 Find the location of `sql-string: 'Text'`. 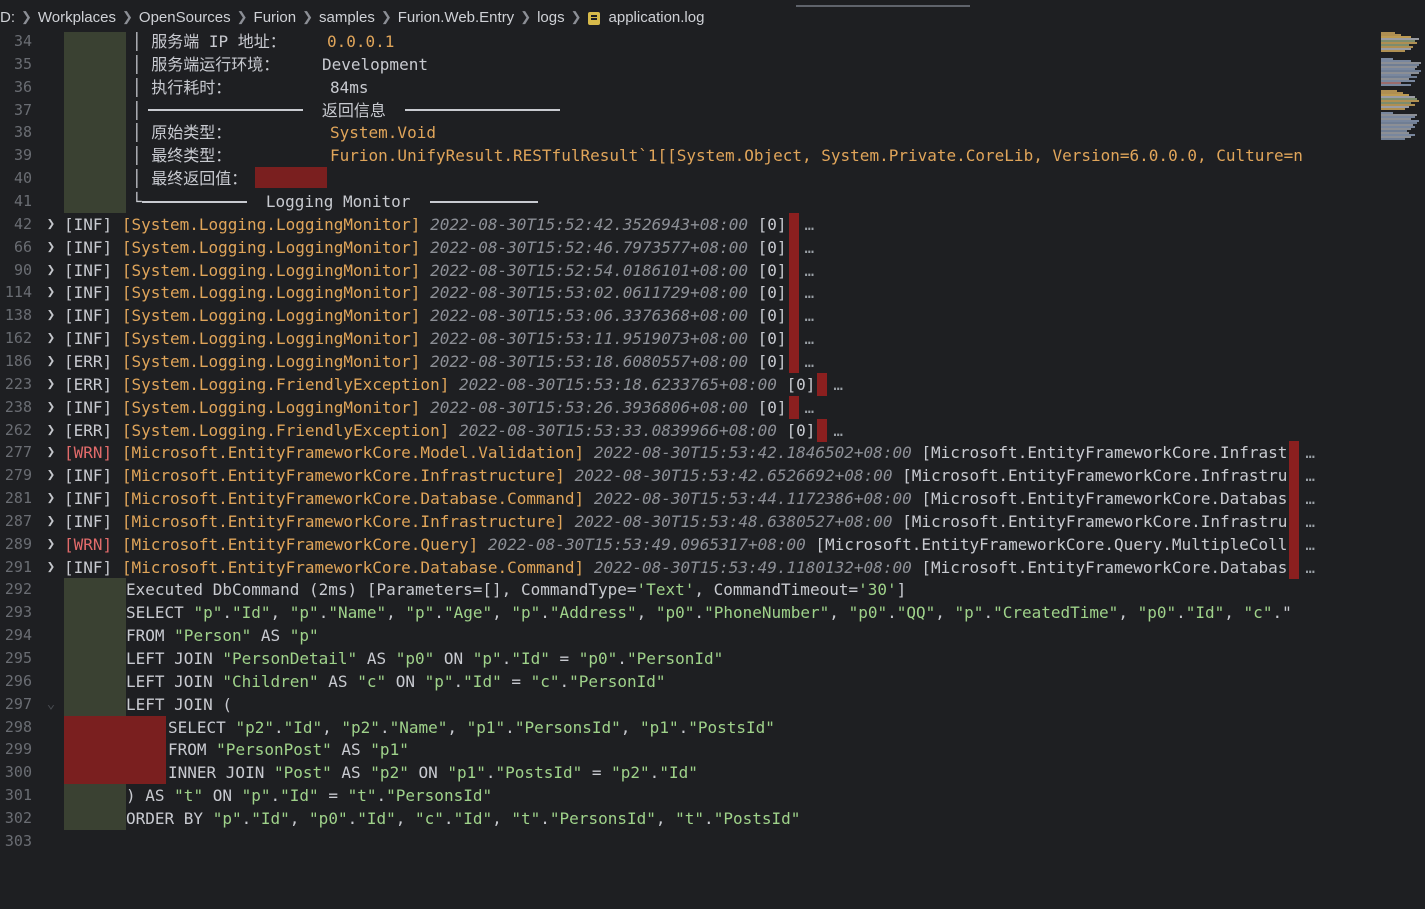

sql-string: 'Text' is located at coordinates (665, 590).